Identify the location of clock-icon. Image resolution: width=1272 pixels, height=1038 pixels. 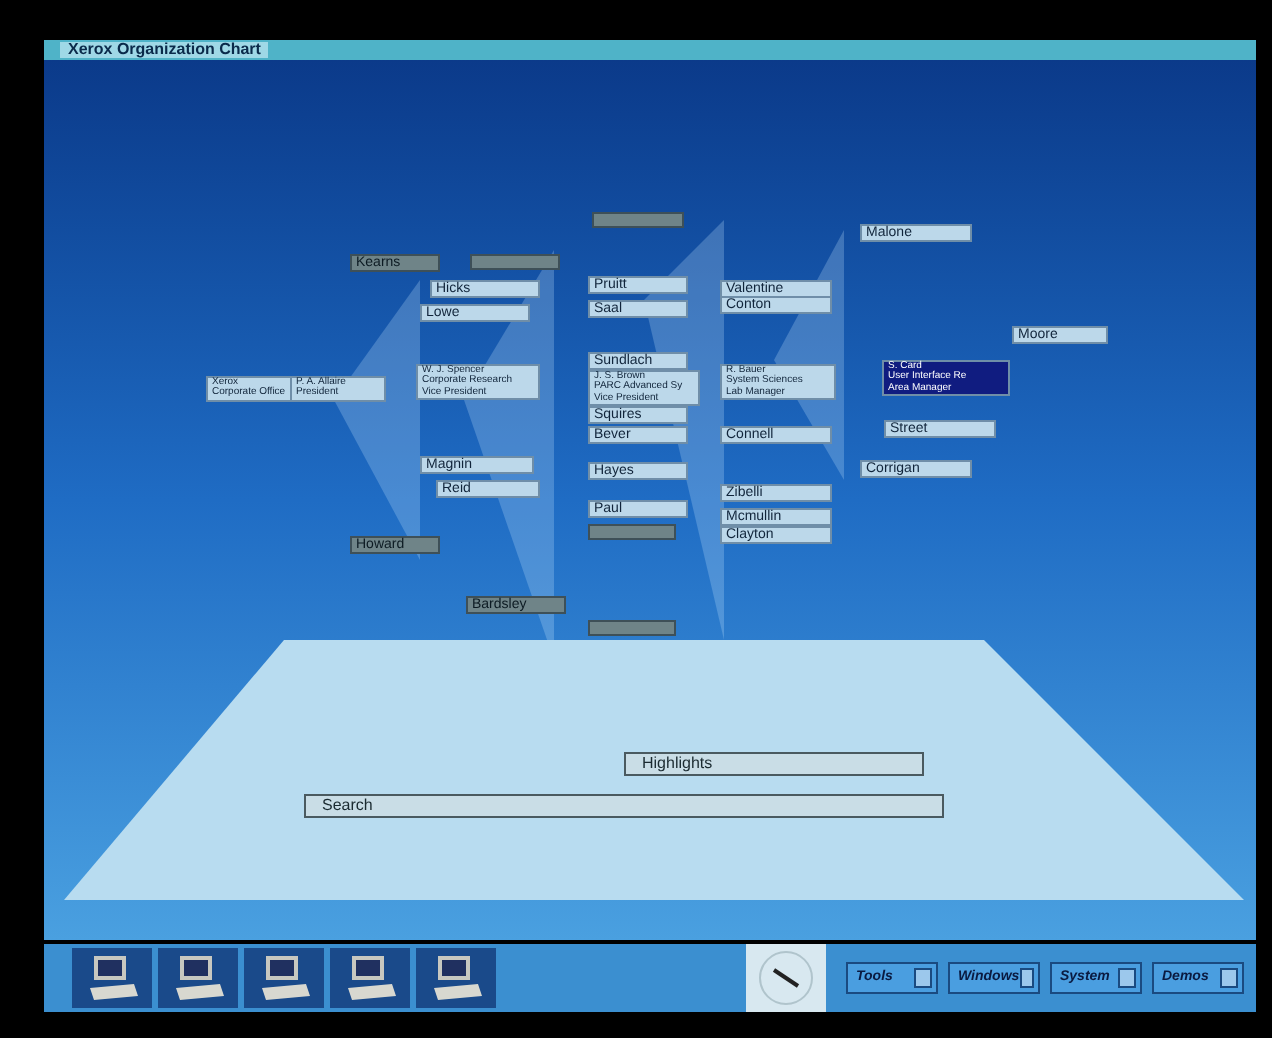
(786, 978).